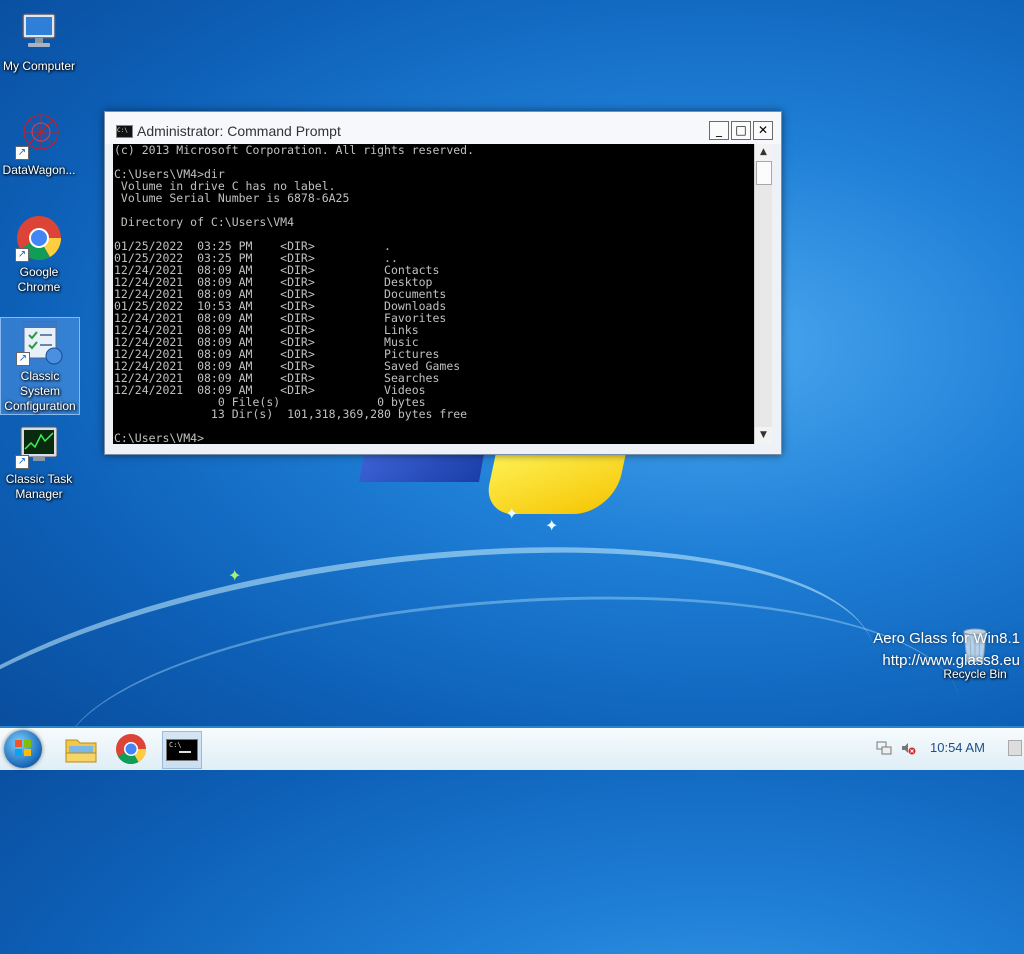 This screenshot has width=1024, height=954. I want to click on close-button: ✕, so click(763, 130).